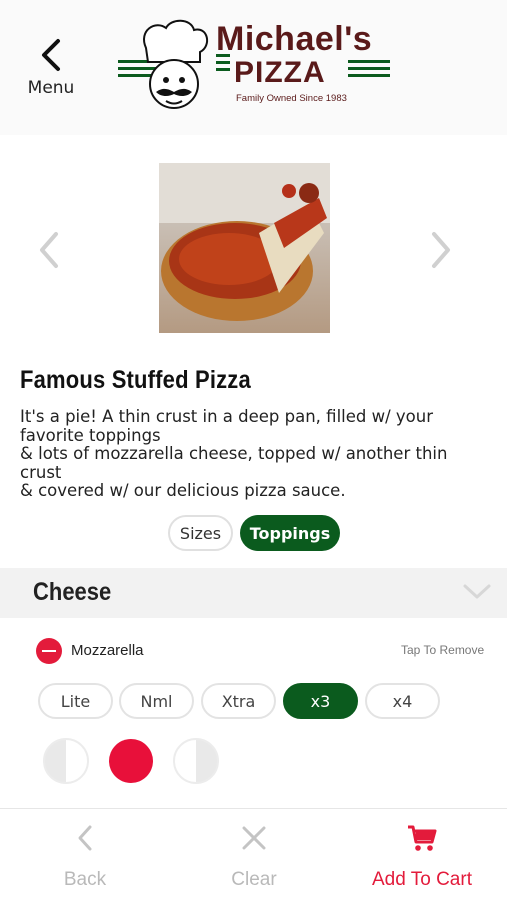 Image resolution: width=507 pixels, height=900 pixels. What do you see at coordinates (75, 701) in the screenshot?
I see `amount-lite-button: Lite` at bounding box center [75, 701].